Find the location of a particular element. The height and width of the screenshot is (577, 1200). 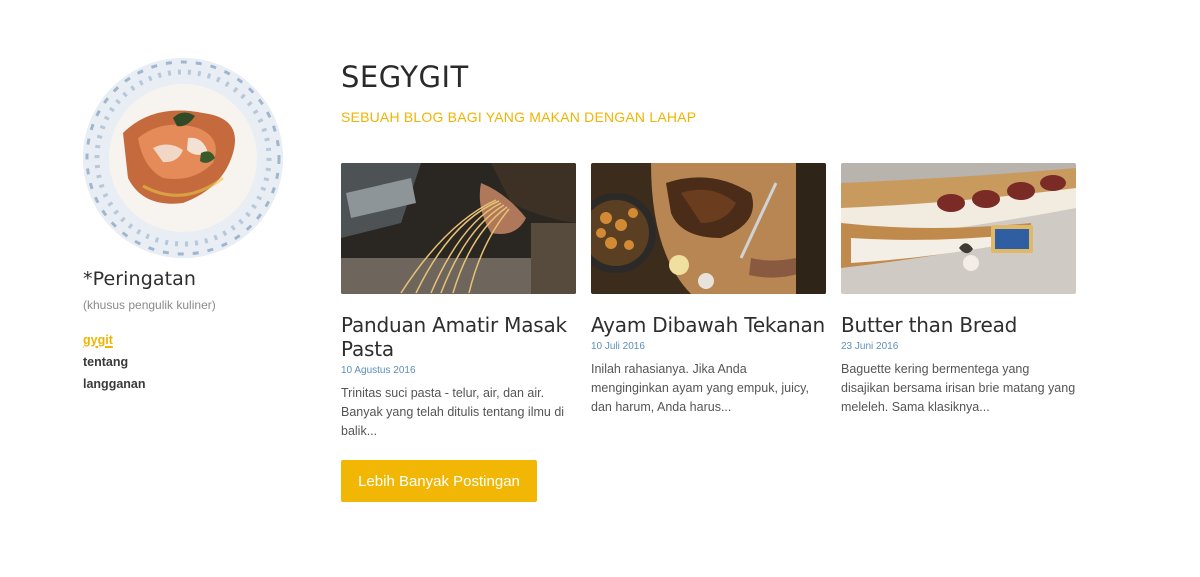

nav-item-tentang: tentang is located at coordinates (193, 362).